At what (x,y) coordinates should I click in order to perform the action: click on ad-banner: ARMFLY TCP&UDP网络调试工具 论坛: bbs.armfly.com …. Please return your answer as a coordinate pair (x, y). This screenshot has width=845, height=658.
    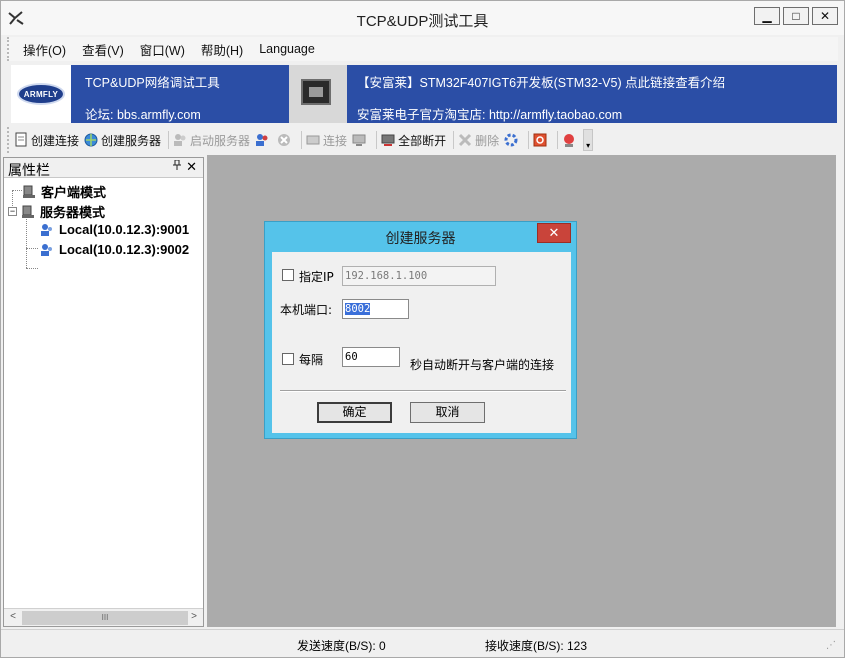
    Looking at the image, I should click on (424, 94).